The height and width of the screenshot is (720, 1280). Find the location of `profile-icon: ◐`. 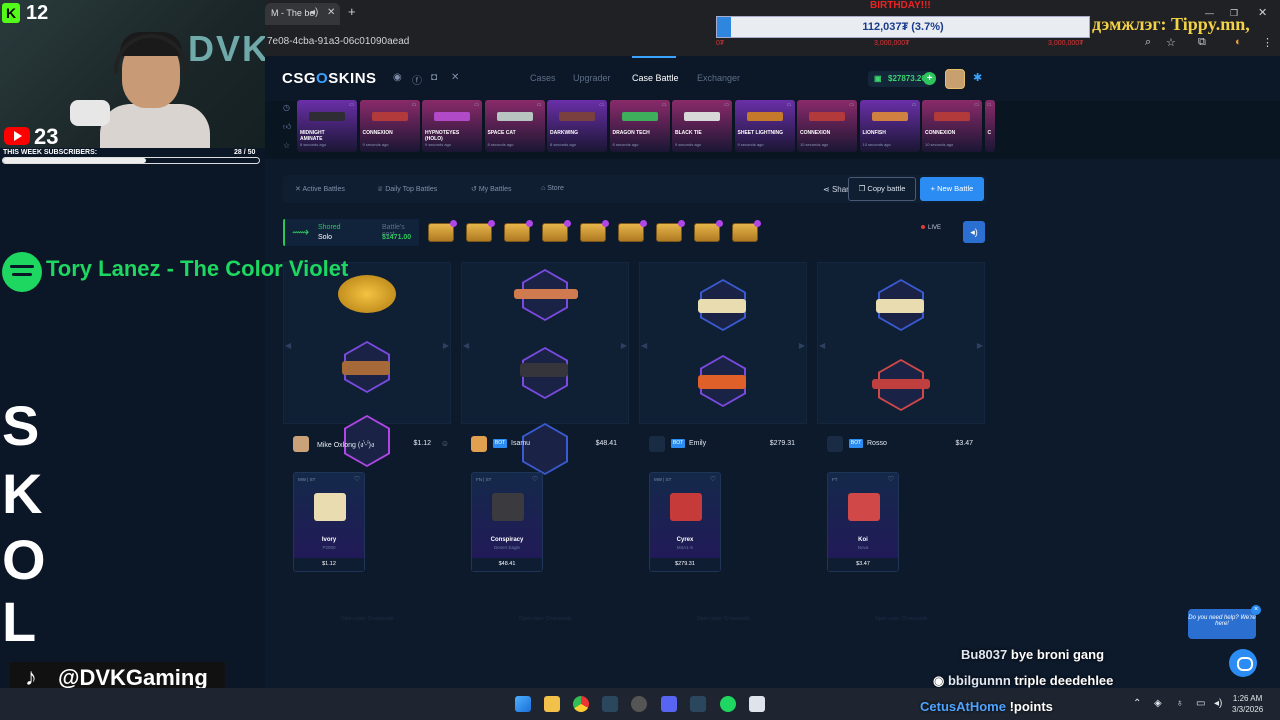

profile-icon: ◐ is located at coordinates (1238, 42).